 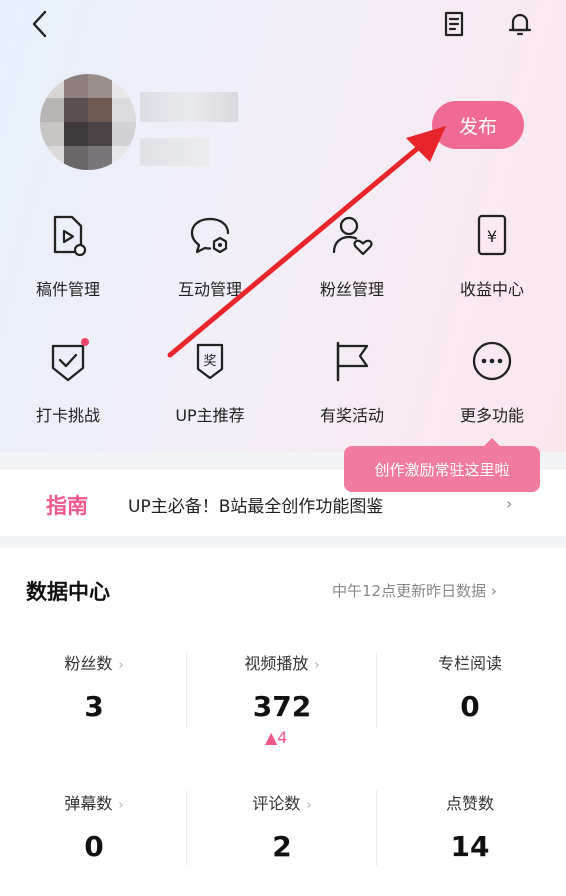 I want to click on grid-item-recommend: 奖 UP主推荐, so click(x=210, y=382).